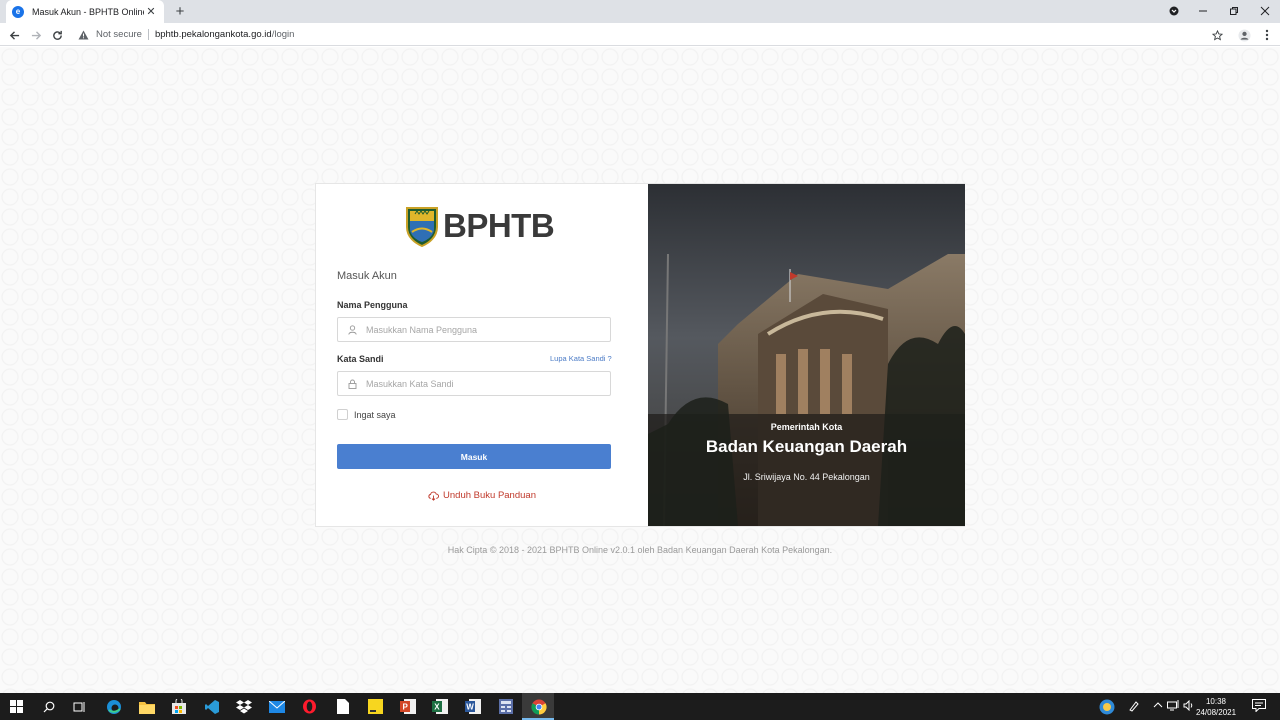 This screenshot has width=1280, height=720. I want to click on user-icon, so click(352, 330).